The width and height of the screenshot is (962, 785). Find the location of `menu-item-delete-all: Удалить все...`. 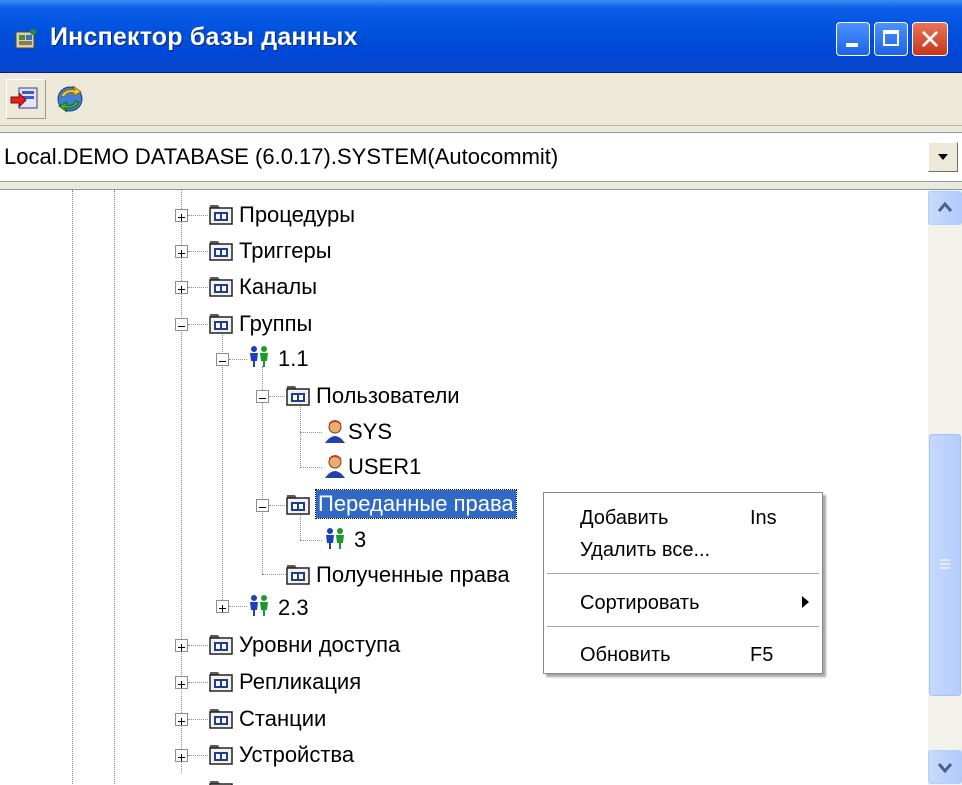

menu-item-delete-all: Удалить все... is located at coordinates (683, 550).